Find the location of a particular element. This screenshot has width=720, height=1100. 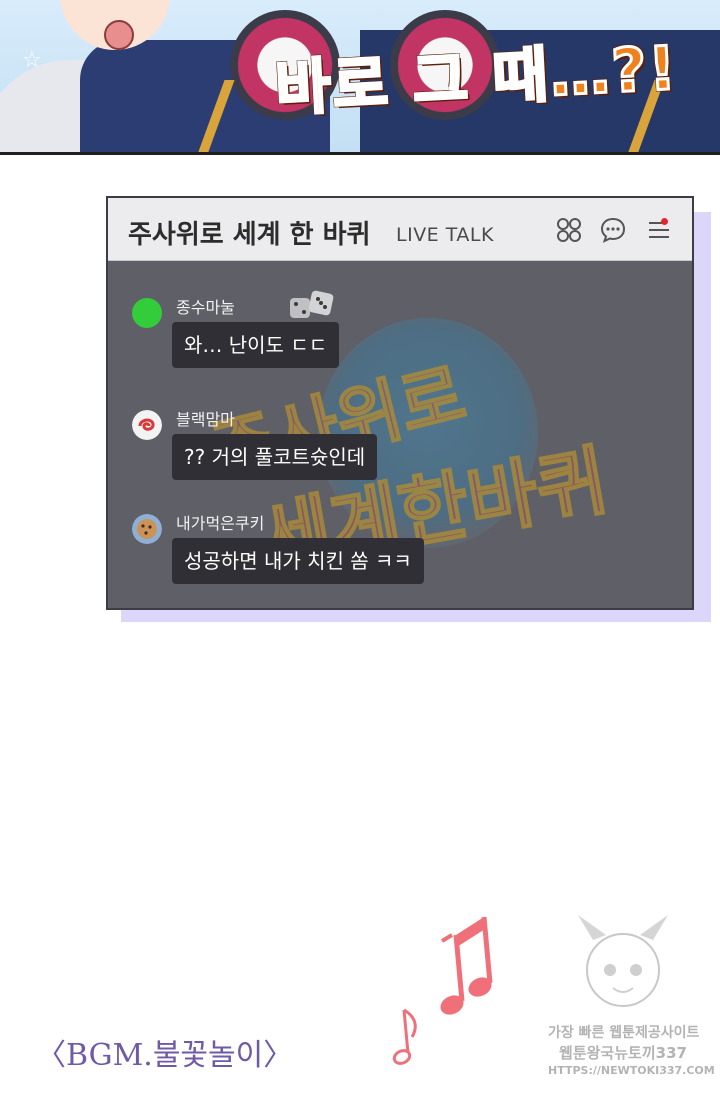

comic-panel: ☆ 바로 그 때…?! is located at coordinates (360, 77).